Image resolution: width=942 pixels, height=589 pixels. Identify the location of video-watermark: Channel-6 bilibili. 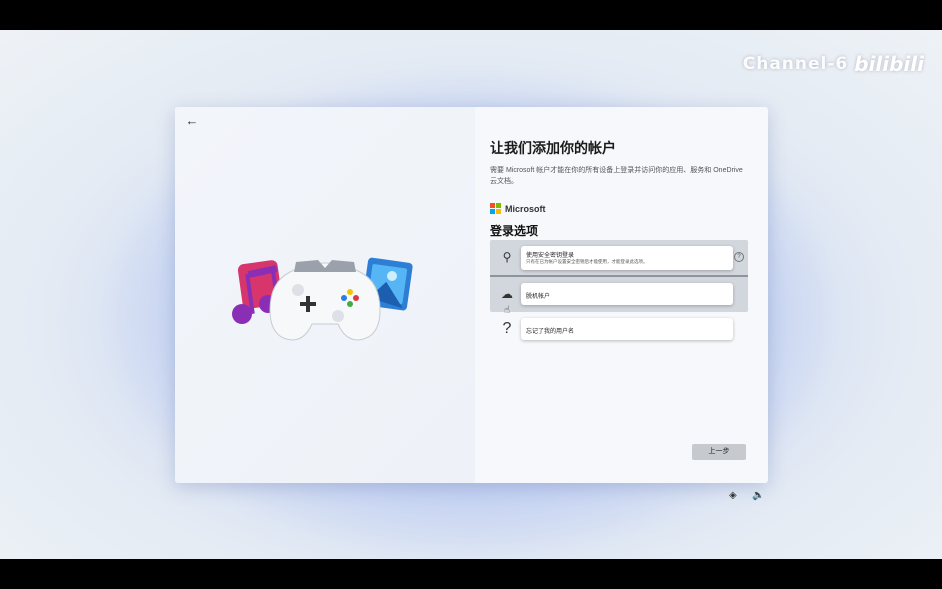
(833, 64).